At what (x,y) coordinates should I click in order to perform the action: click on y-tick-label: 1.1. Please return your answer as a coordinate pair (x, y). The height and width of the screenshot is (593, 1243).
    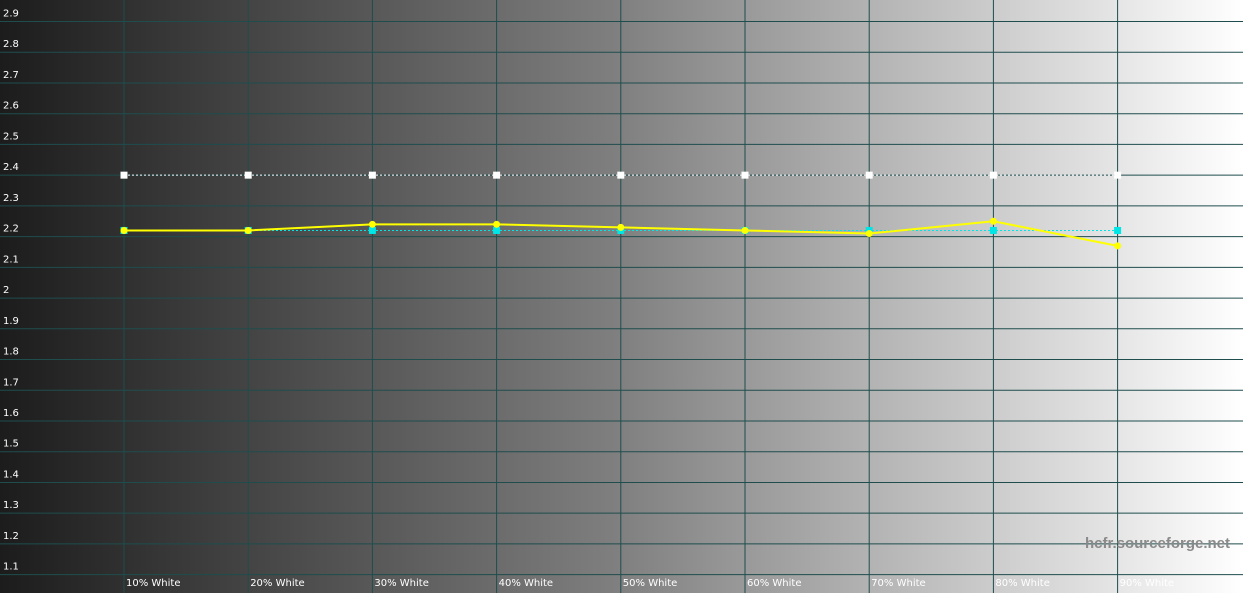
    Looking at the image, I should click on (11, 567).